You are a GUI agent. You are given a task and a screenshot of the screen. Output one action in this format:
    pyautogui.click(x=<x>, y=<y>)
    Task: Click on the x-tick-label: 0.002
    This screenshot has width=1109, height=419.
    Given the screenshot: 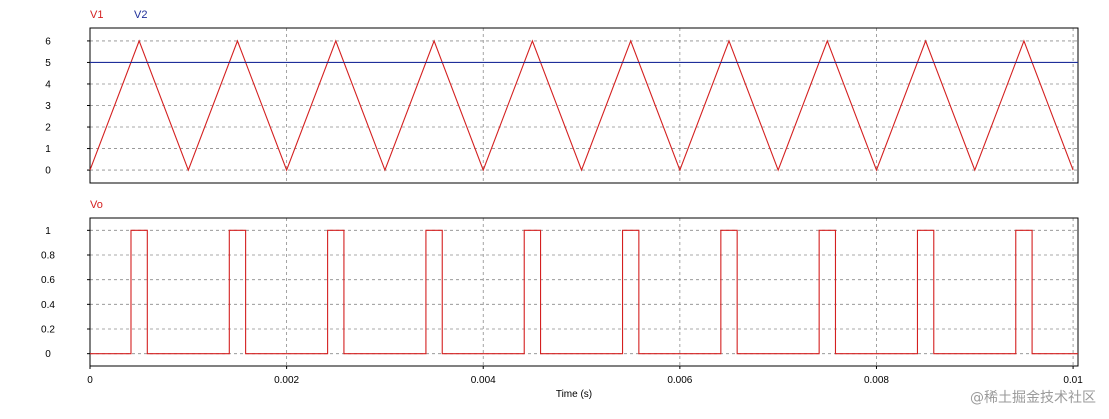 What is the action you would take?
    pyautogui.click(x=286, y=380)
    